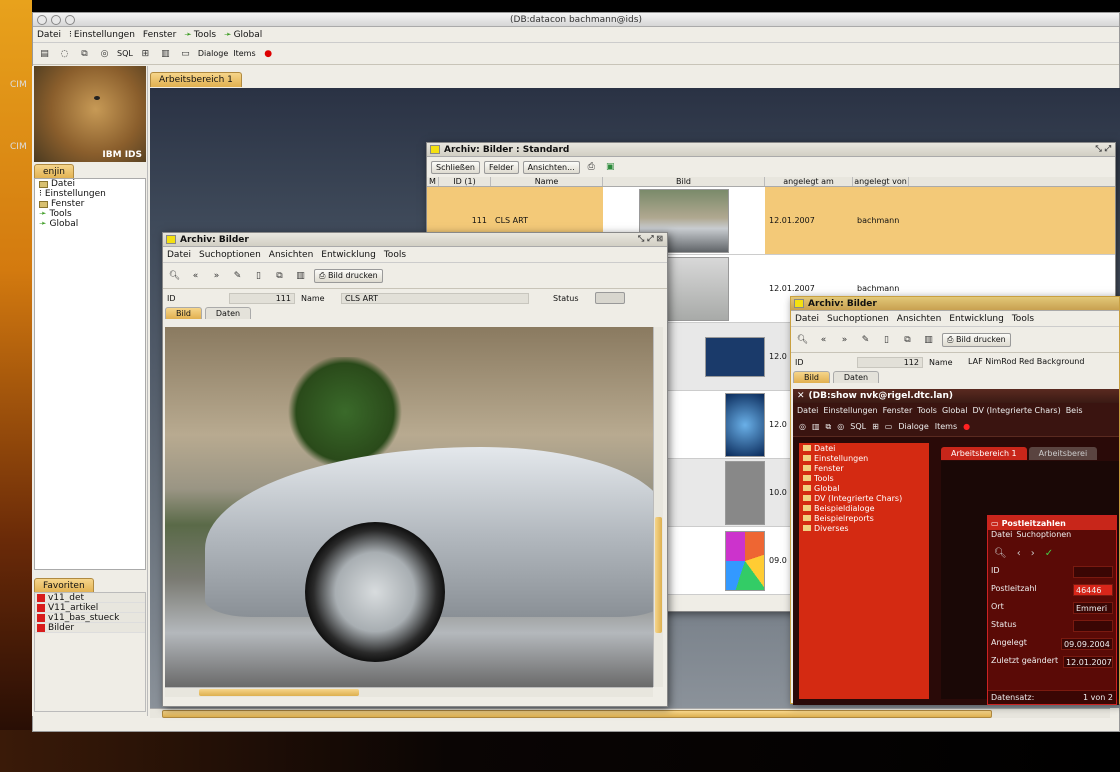 The height and width of the screenshot is (772, 1120). What do you see at coordinates (1087, 644) in the screenshot?
I see `angelegt-field: 09.09.2004` at bounding box center [1087, 644].